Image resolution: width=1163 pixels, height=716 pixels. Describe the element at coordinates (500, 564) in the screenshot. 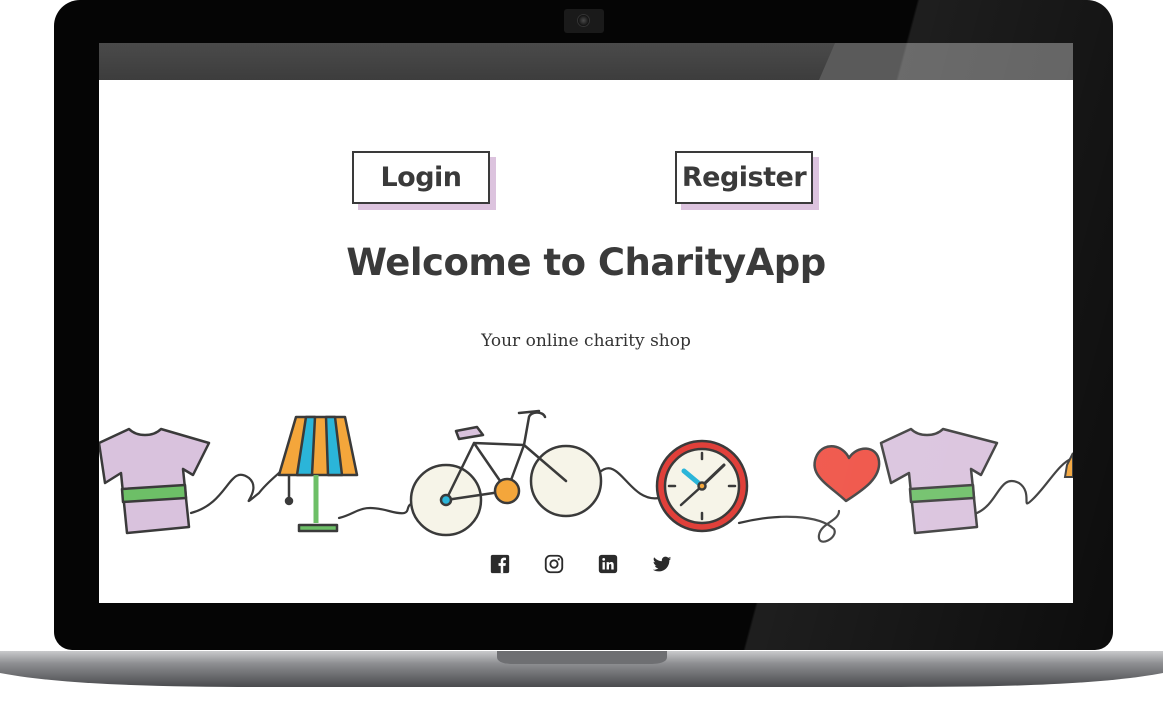

I see `facebook-icon` at that location.